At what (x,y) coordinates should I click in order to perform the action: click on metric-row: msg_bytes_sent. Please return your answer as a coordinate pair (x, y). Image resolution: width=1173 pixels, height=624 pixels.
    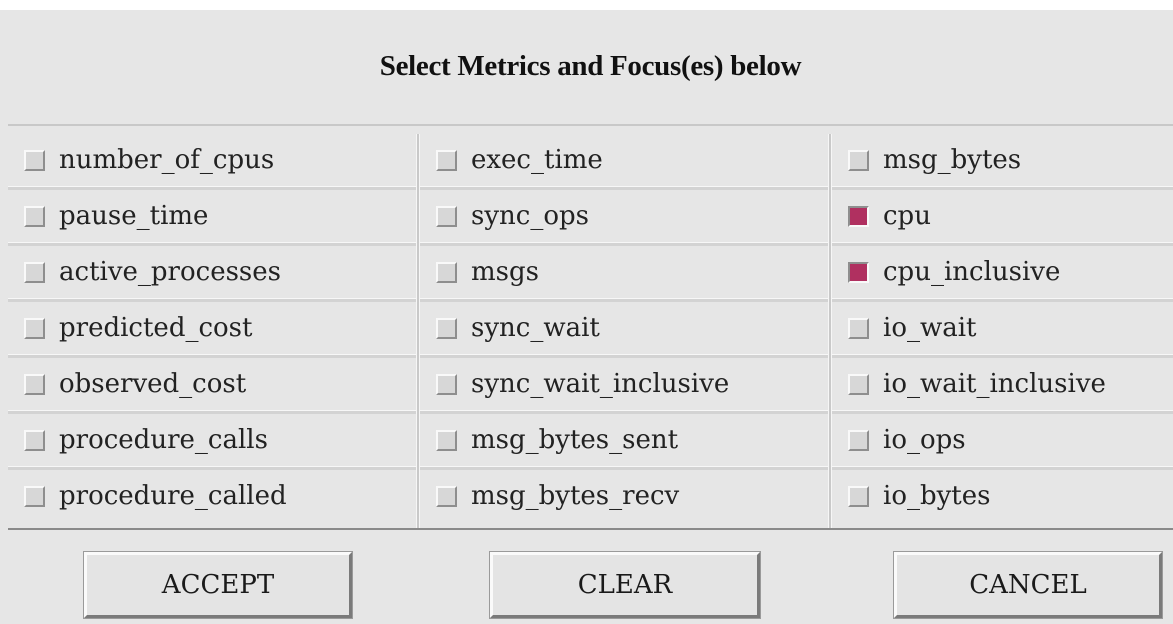
    Looking at the image, I should click on (624, 440).